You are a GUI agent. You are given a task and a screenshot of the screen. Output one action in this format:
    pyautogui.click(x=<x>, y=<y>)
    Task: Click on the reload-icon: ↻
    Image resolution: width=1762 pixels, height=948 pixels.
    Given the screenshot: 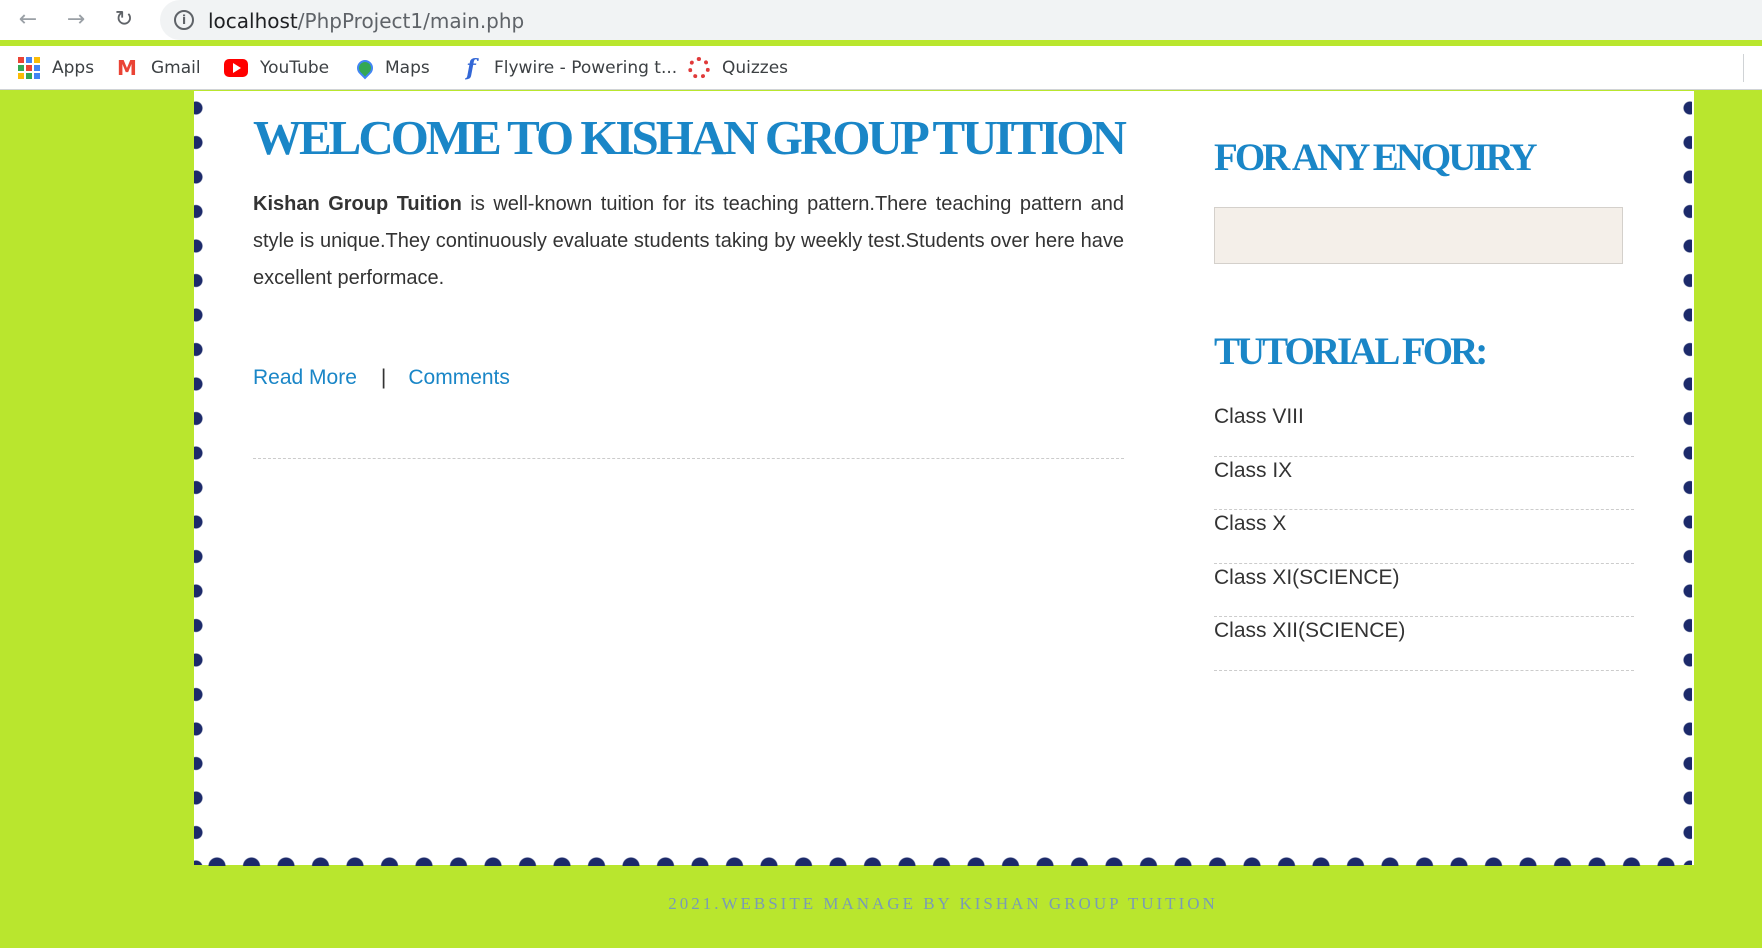 What is the action you would take?
    pyautogui.click(x=124, y=20)
    